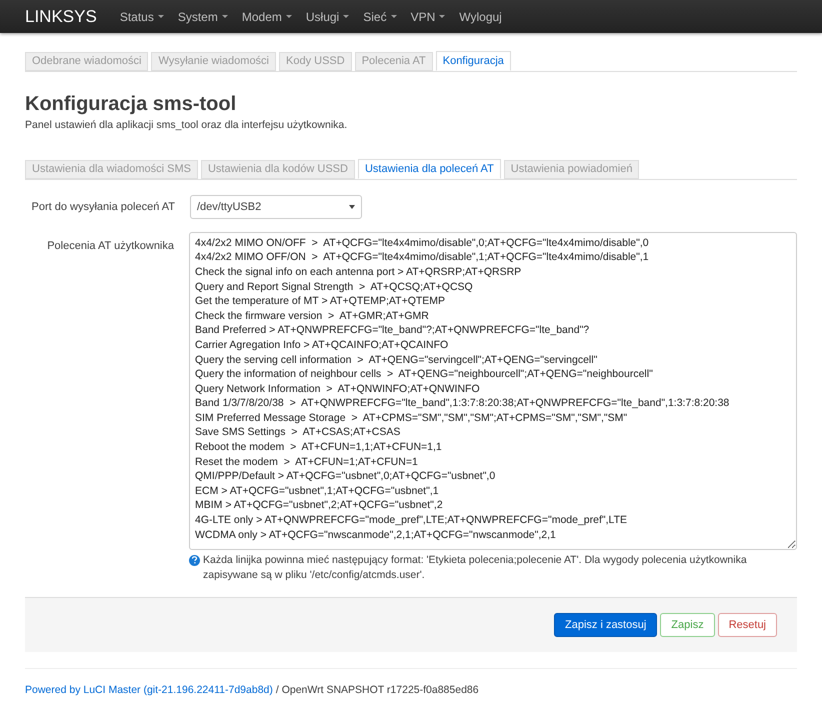  What do you see at coordinates (380, 17) in the screenshot?
I see `nav-menu-item: Sieć` at bounding box center [380, 17].